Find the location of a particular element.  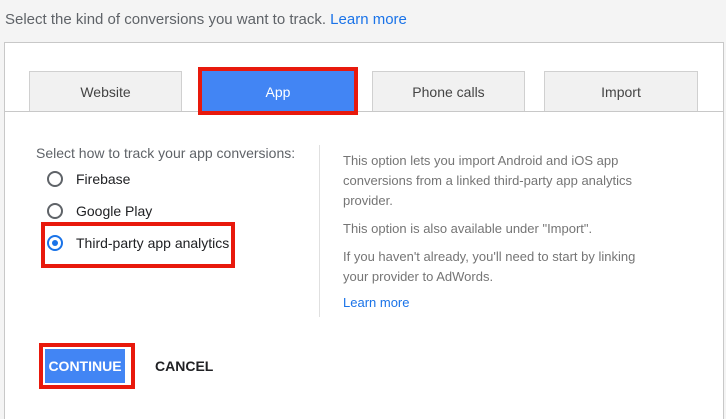

radio-option-google-play: Google Play is located at coordinates (99, 211).